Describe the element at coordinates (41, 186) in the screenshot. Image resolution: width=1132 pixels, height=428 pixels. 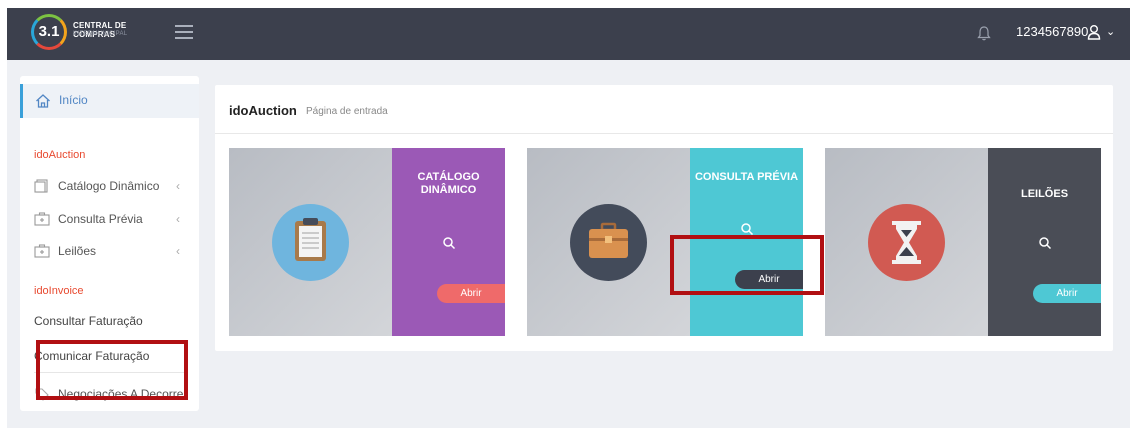
I see `catalog-icon` at that location.